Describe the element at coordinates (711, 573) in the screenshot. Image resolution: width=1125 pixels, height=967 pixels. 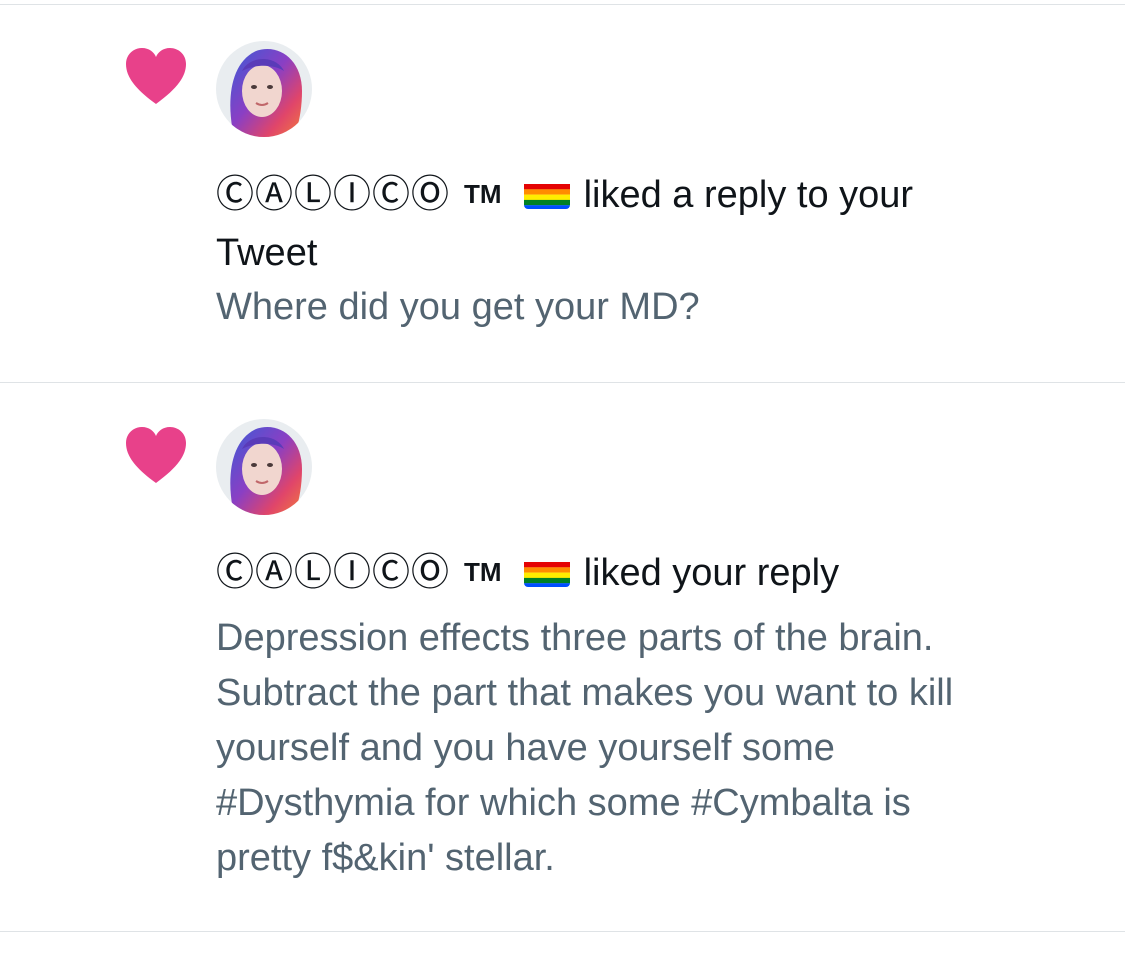
I see `action-text: liked your reply` at that location.